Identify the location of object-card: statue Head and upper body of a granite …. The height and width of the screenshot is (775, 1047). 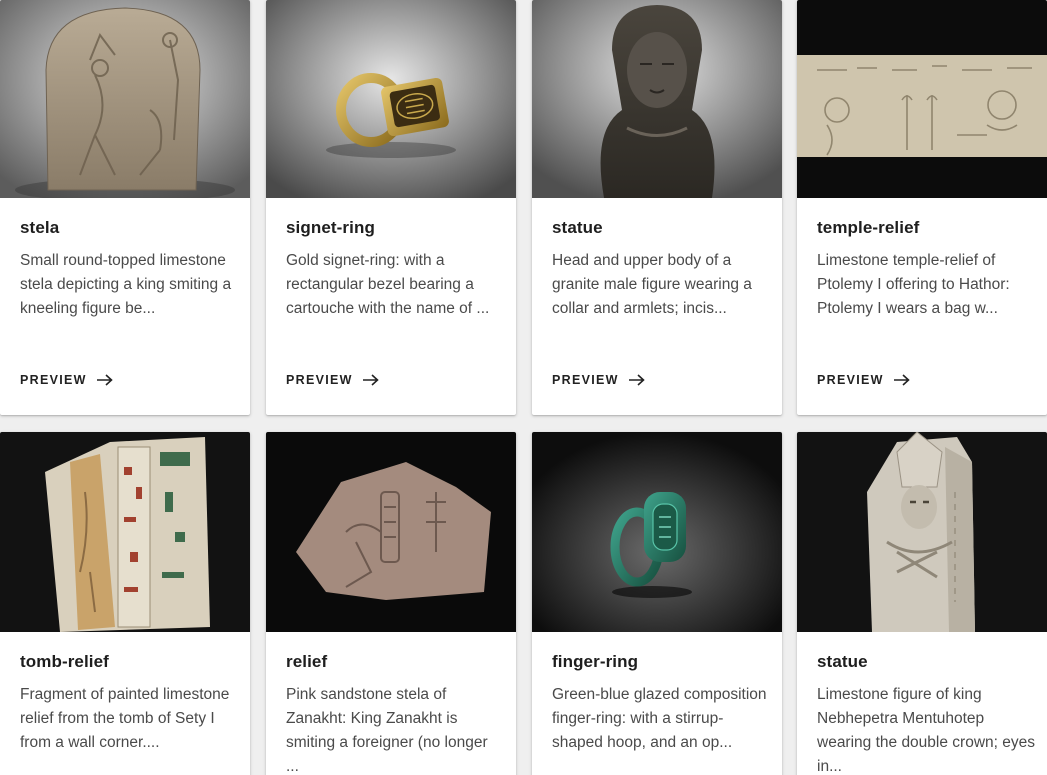
(657, 207).